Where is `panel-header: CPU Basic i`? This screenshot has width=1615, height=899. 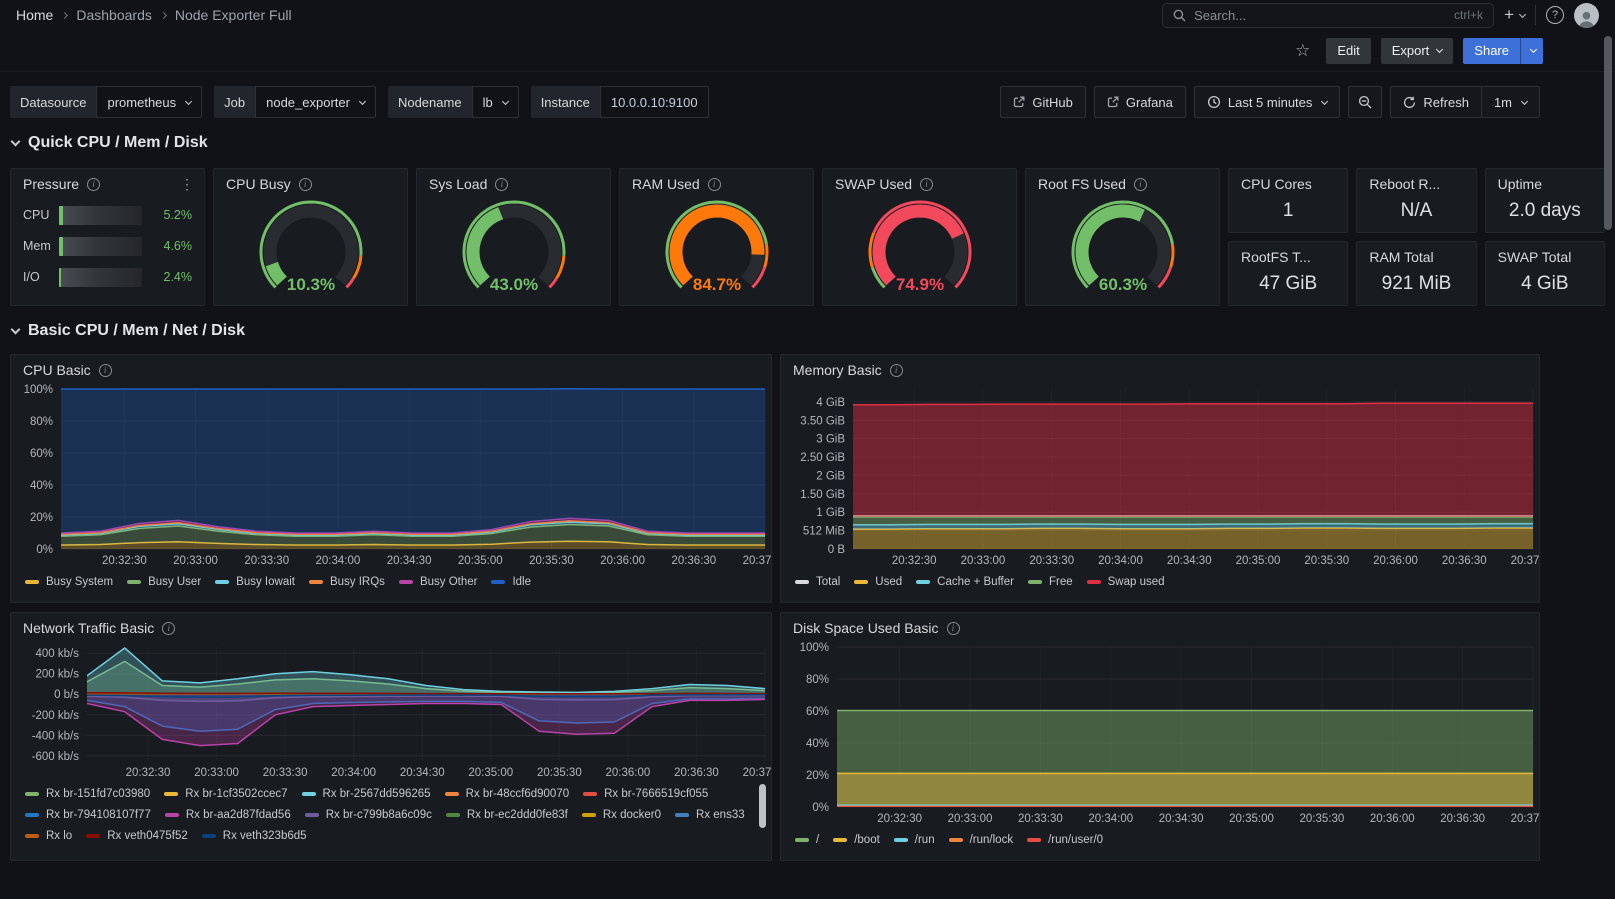
panel-header: CPU Basic i is located at coordinates (391, 368).